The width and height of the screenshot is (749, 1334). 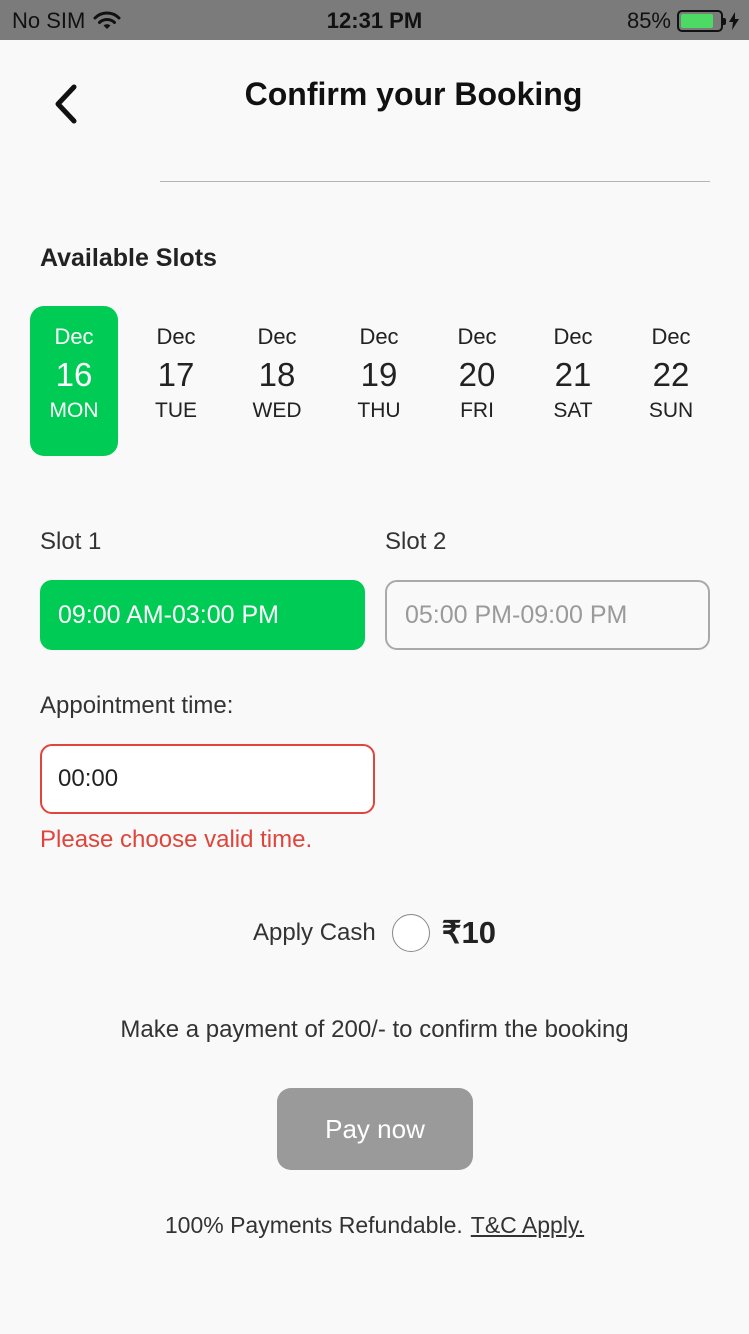 I want to click on slot-2-button: 05:00 PM-09:00 PM, so click(x=547, y=615).